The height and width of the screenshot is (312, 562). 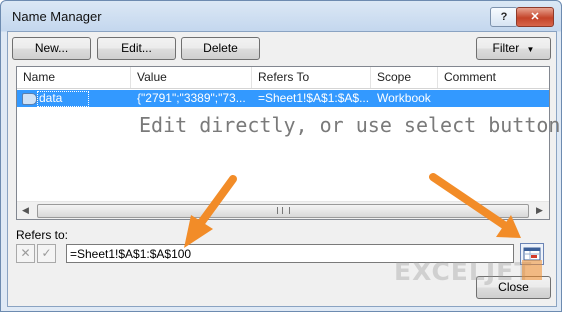 I want to click on scroll-right-icon: ▶, so click(x=539, y=210).